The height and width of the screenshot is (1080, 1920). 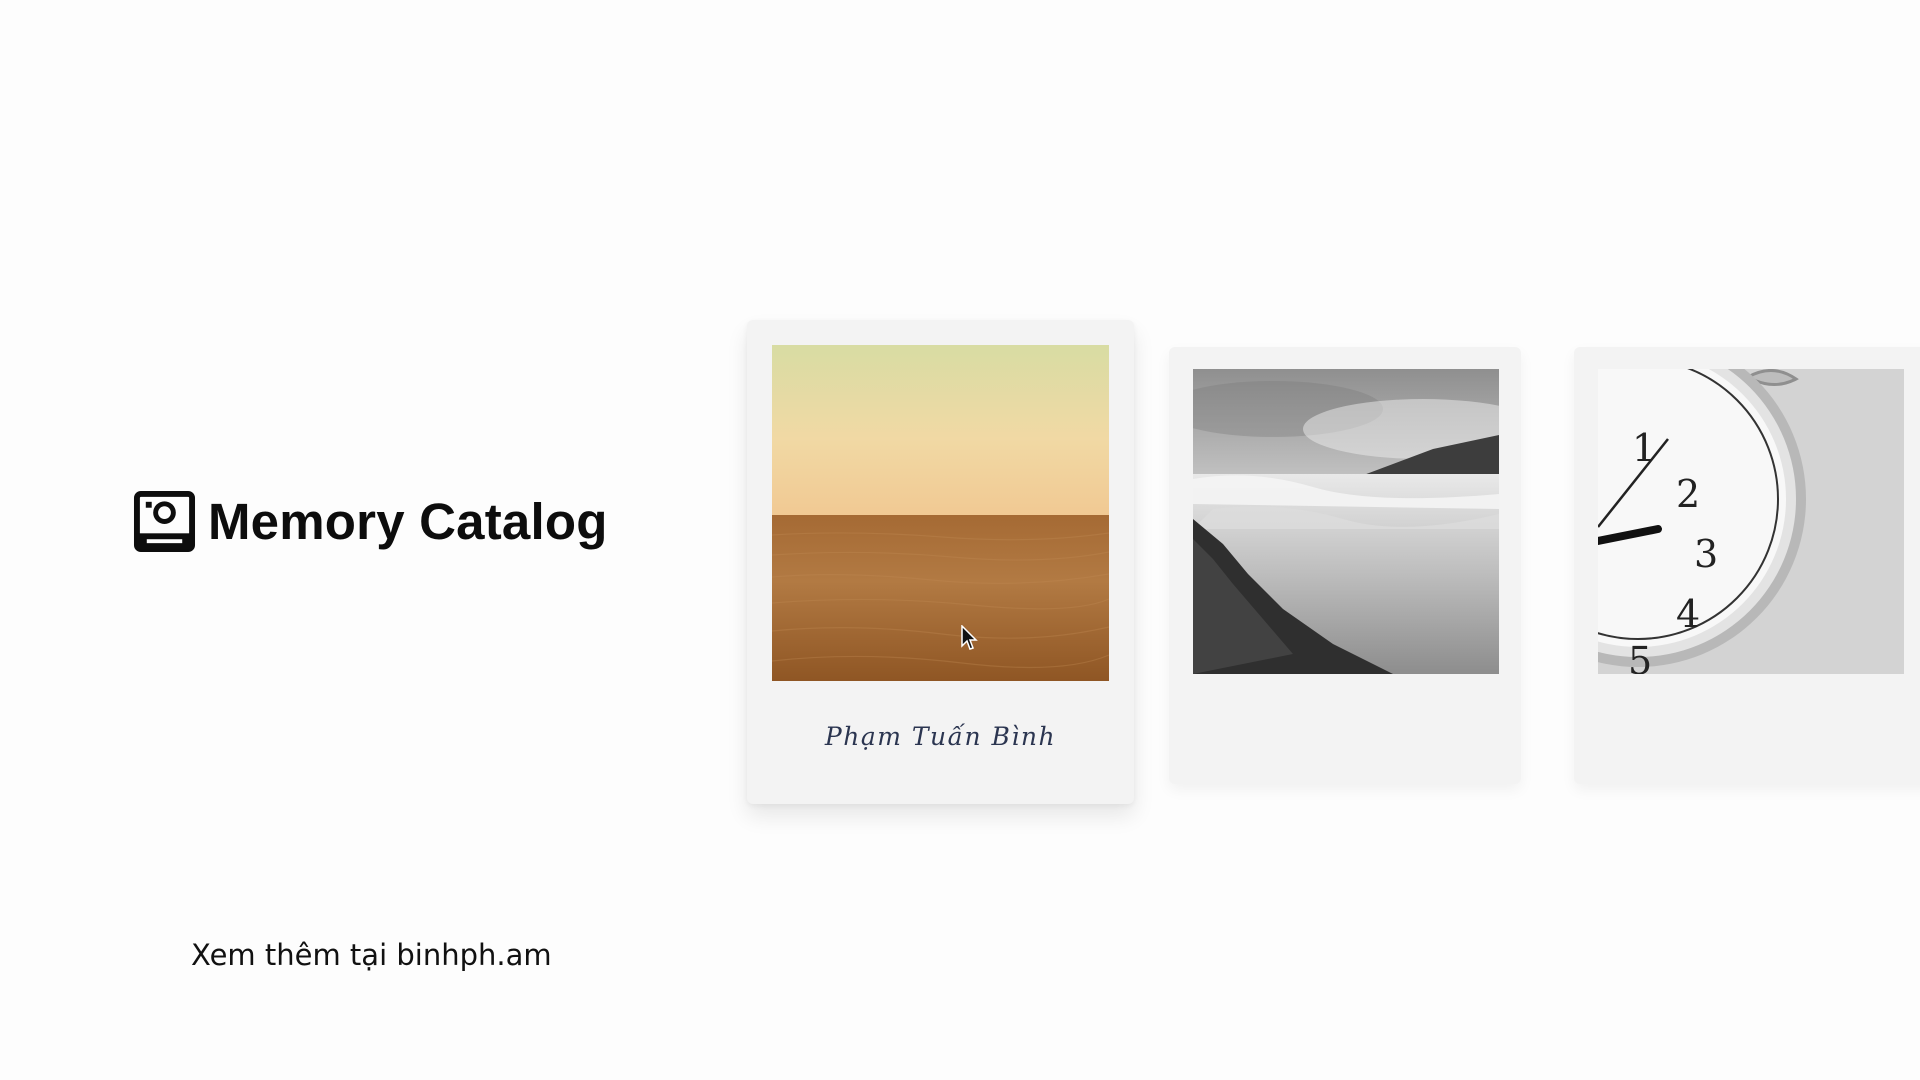 I want to click on polaroid-card: 1 2 3 4 5, so click(x=1747, y=565).